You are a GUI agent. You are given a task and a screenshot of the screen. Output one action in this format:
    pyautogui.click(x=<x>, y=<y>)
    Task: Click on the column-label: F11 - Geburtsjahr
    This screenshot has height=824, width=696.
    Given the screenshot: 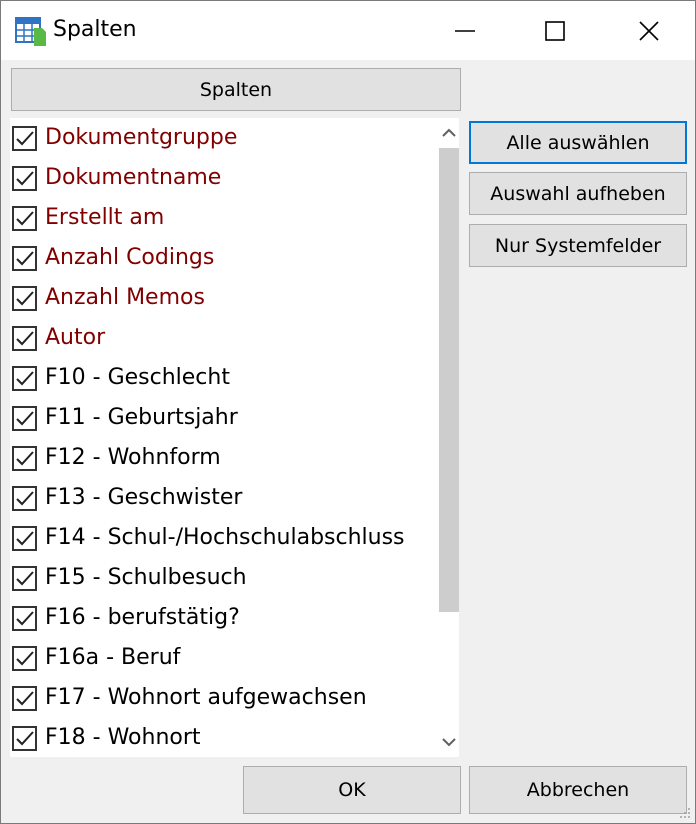 What is the action you would take?
    pyautogui.click(x=141, y=417)
    